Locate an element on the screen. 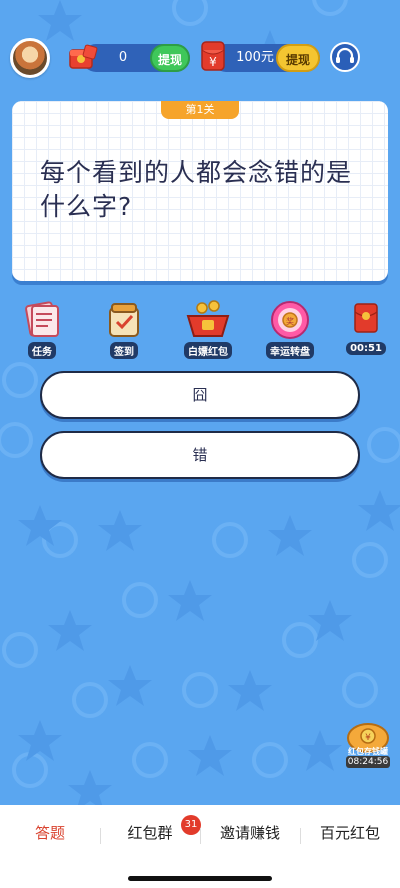  feature-lucky-wheel-label: 幸运转盘 is located at coordinates (290, 350).